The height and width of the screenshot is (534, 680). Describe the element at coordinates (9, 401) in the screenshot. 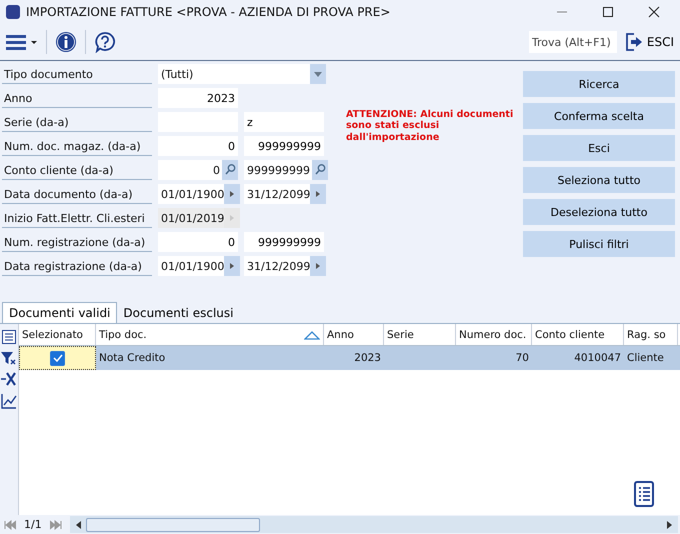

I see `chart-icon` at that location.